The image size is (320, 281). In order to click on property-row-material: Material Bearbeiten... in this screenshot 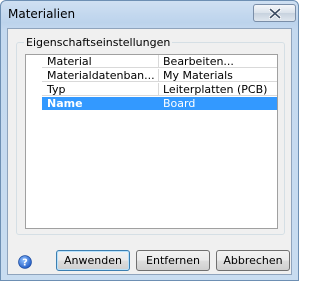, I will do `click(151, 62)`.